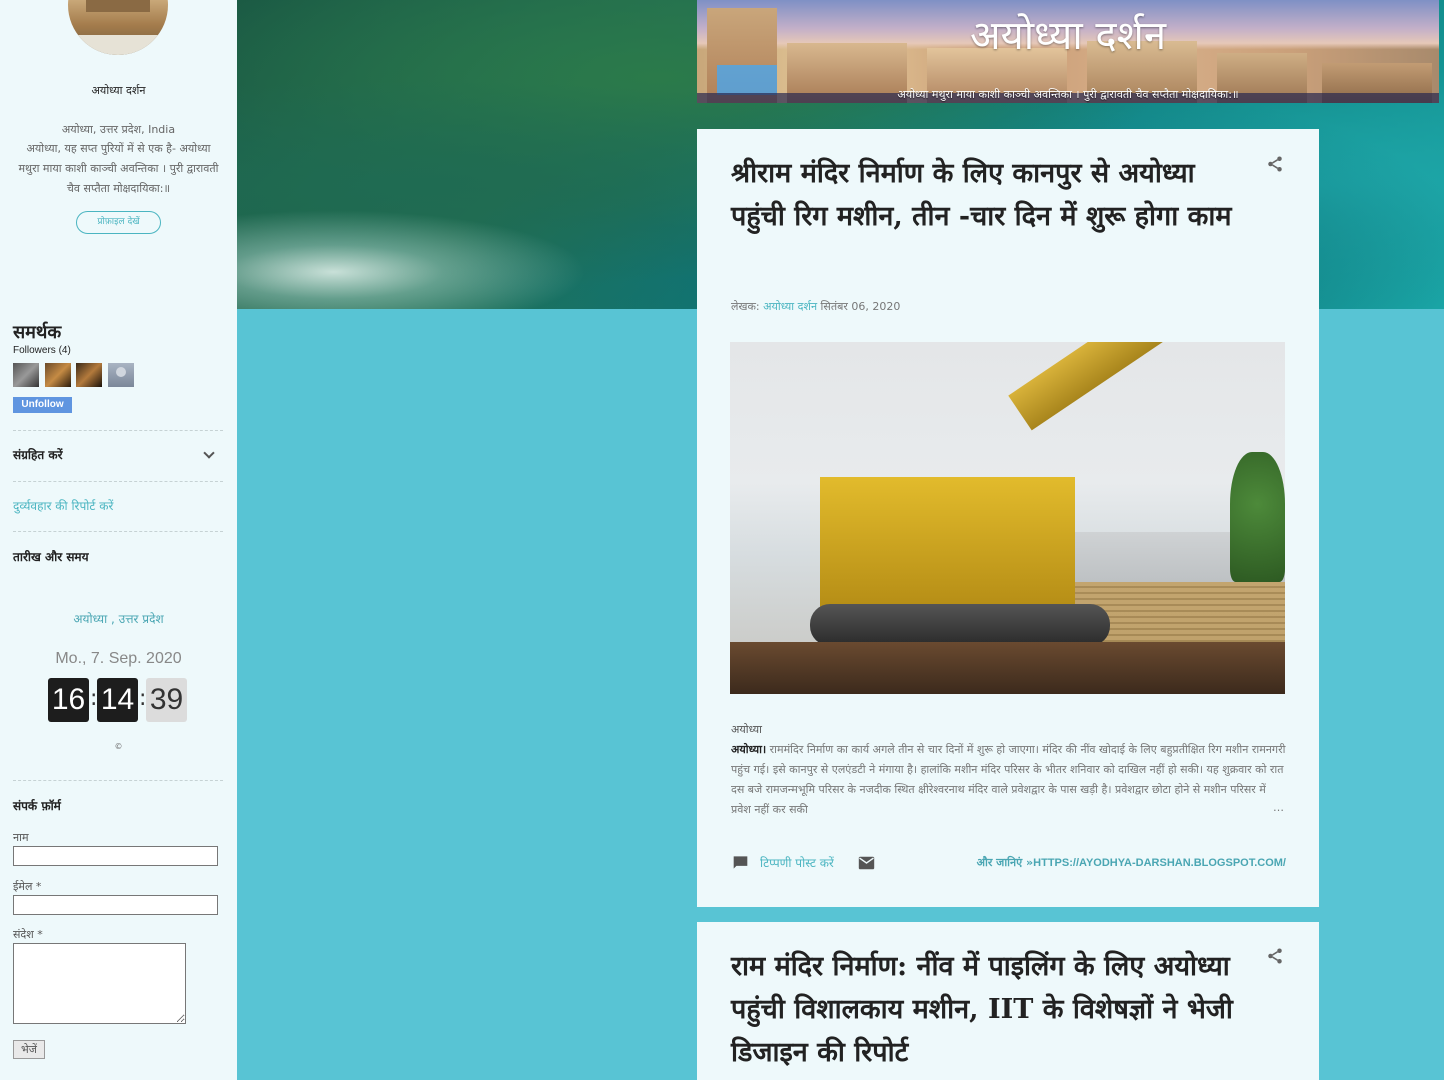 This screenshot has height=1080, width=1444. Describe the element at coordinates (117, 700) in the screenshot. I see `clock-minutes: 14` at that location.